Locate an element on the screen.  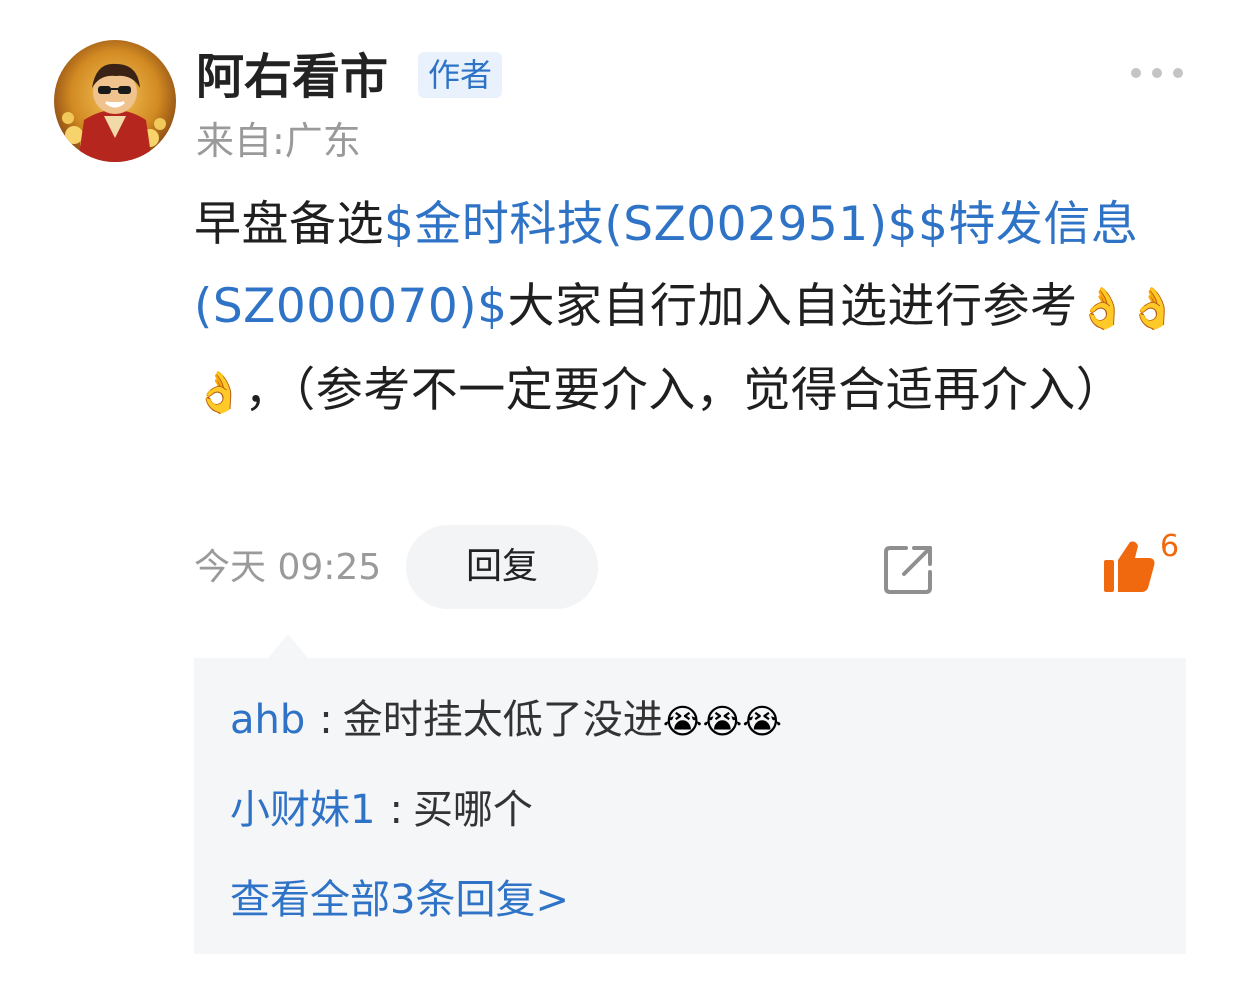
ok-hand-emoji: 👌 is located at coordinates (1102, 309).